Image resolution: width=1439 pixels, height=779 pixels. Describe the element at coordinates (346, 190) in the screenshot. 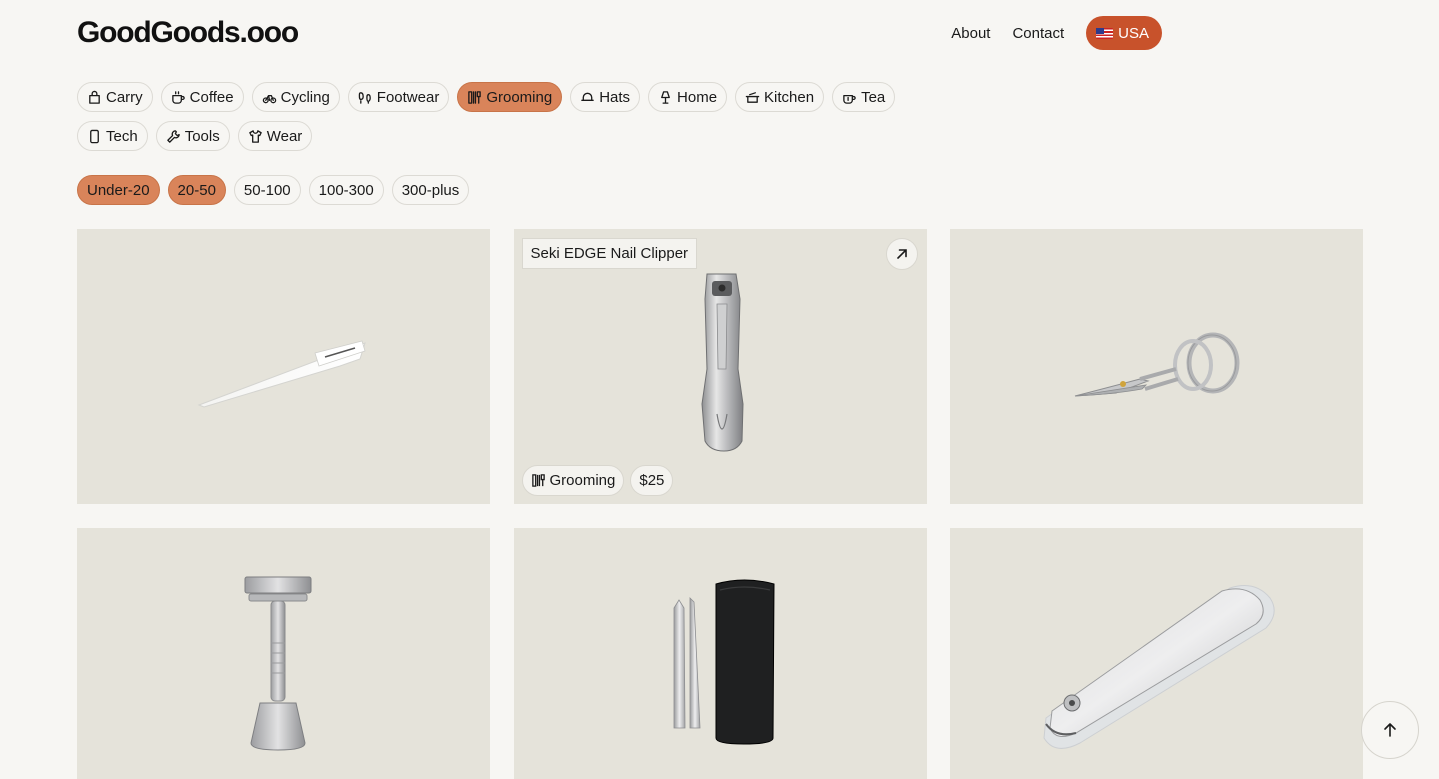

I see `price-chip-100-300: 100-300` at that location.